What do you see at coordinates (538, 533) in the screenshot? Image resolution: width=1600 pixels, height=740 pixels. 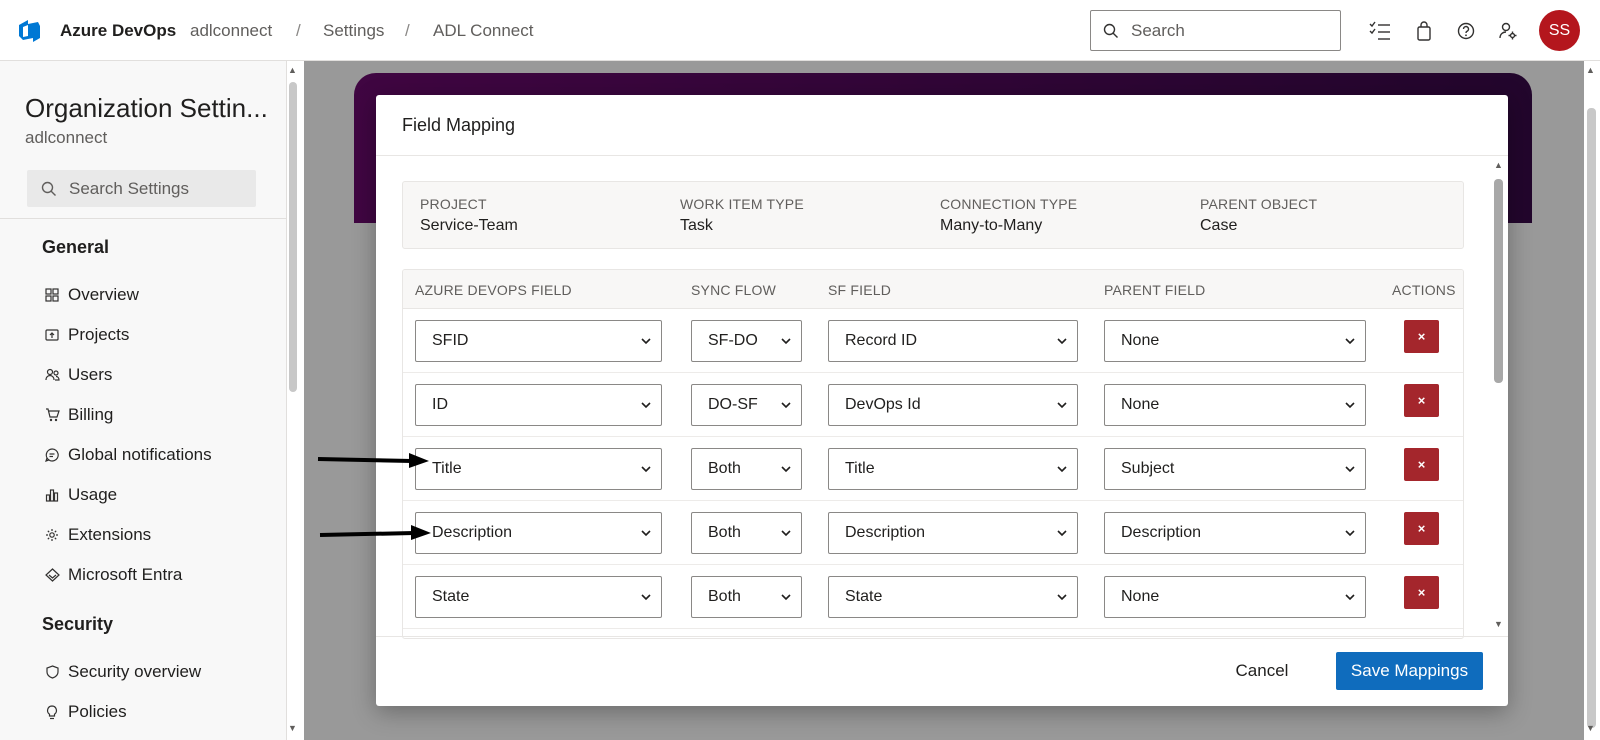 I see `ado-field-select: Description` at bounding box center [538, 533].